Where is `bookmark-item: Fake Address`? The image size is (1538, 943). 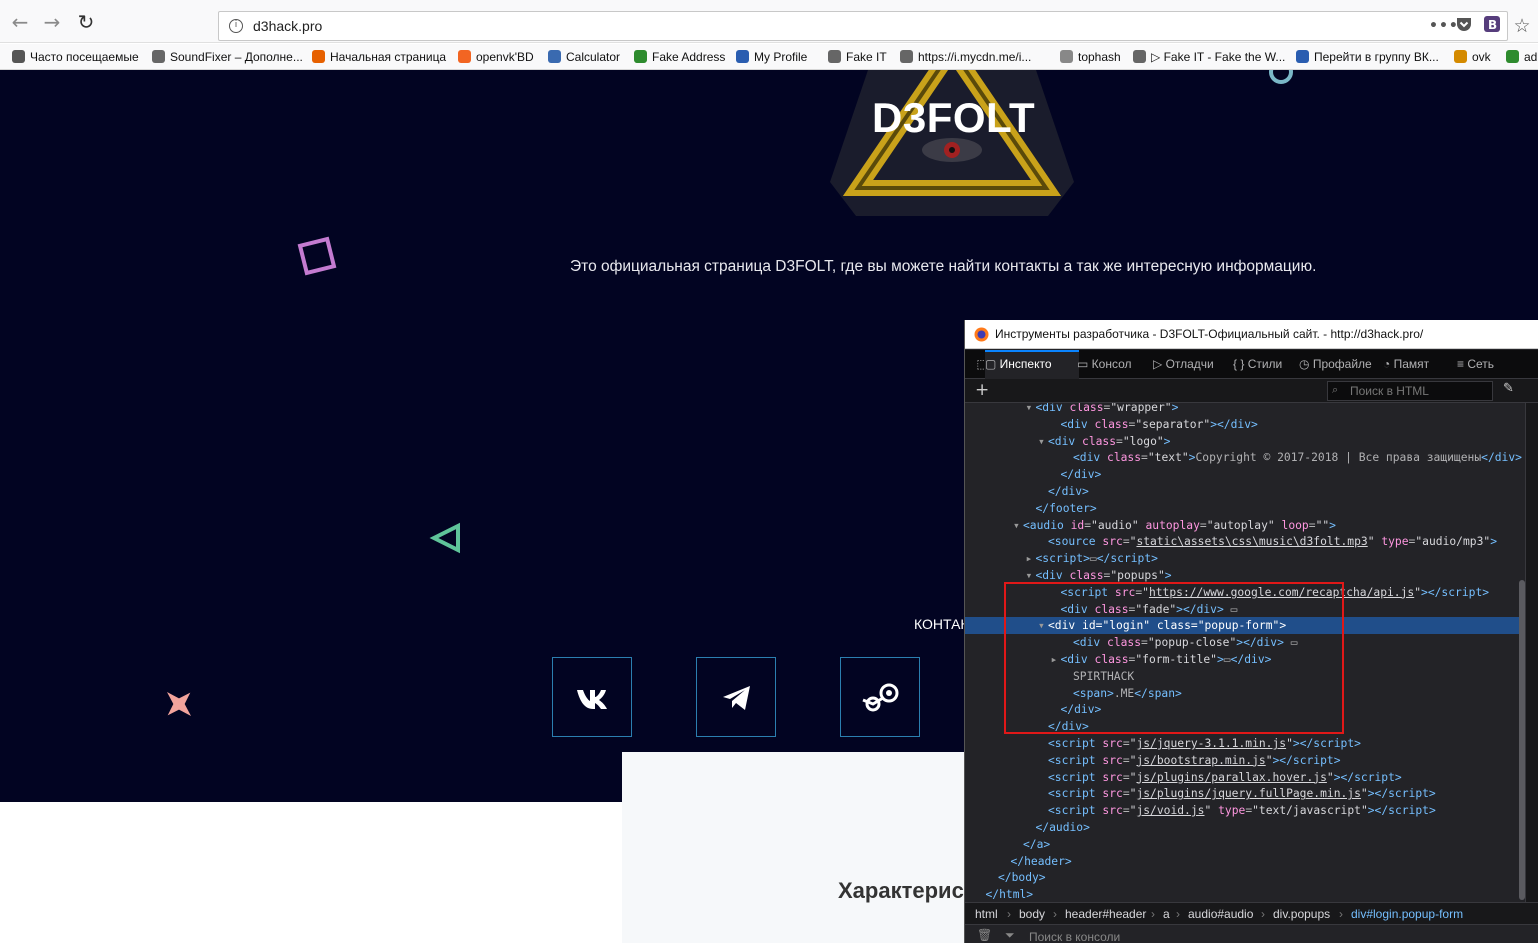
bookmark-item: Fake Address is located at coordinates (679, 57).